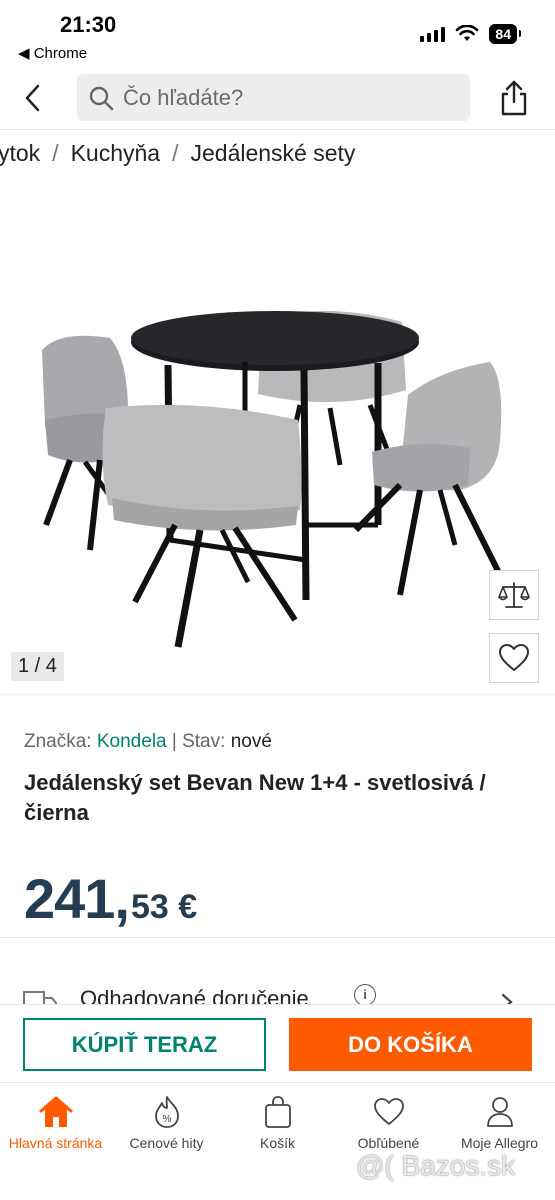 The width and height of the screenshot is (555, 1200). What do you see at coordinates (499, 1112) in the screenshot?
I see `user-icon` at bounding box center [499, 1112].